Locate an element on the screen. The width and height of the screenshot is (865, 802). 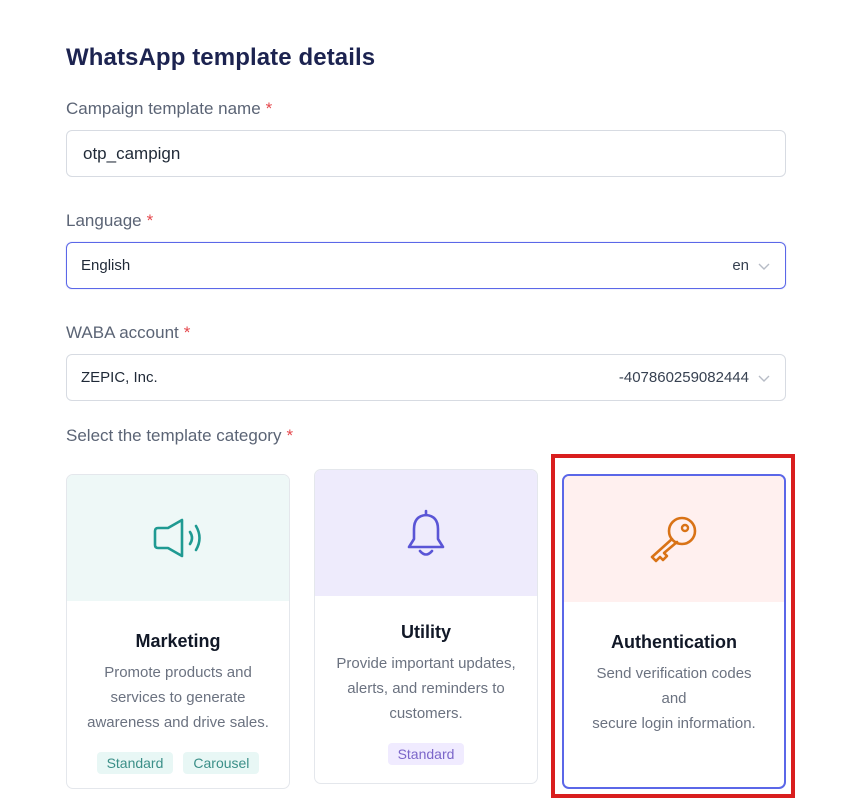
campaign-name-value: otp_campign is located at coordinates (132, 153).